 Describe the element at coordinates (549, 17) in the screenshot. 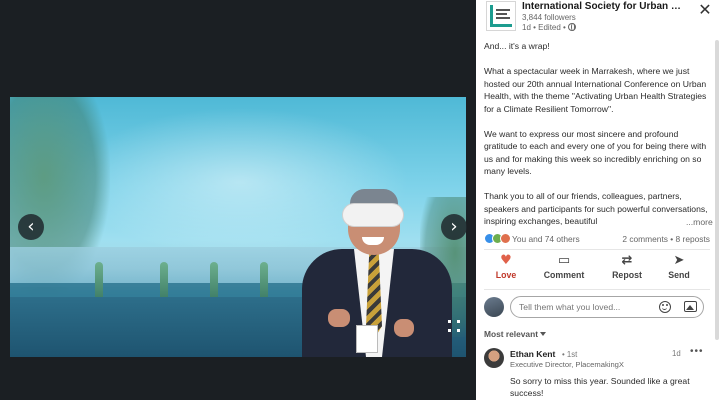

I see `follower-count: 3,844 followers` at that location.